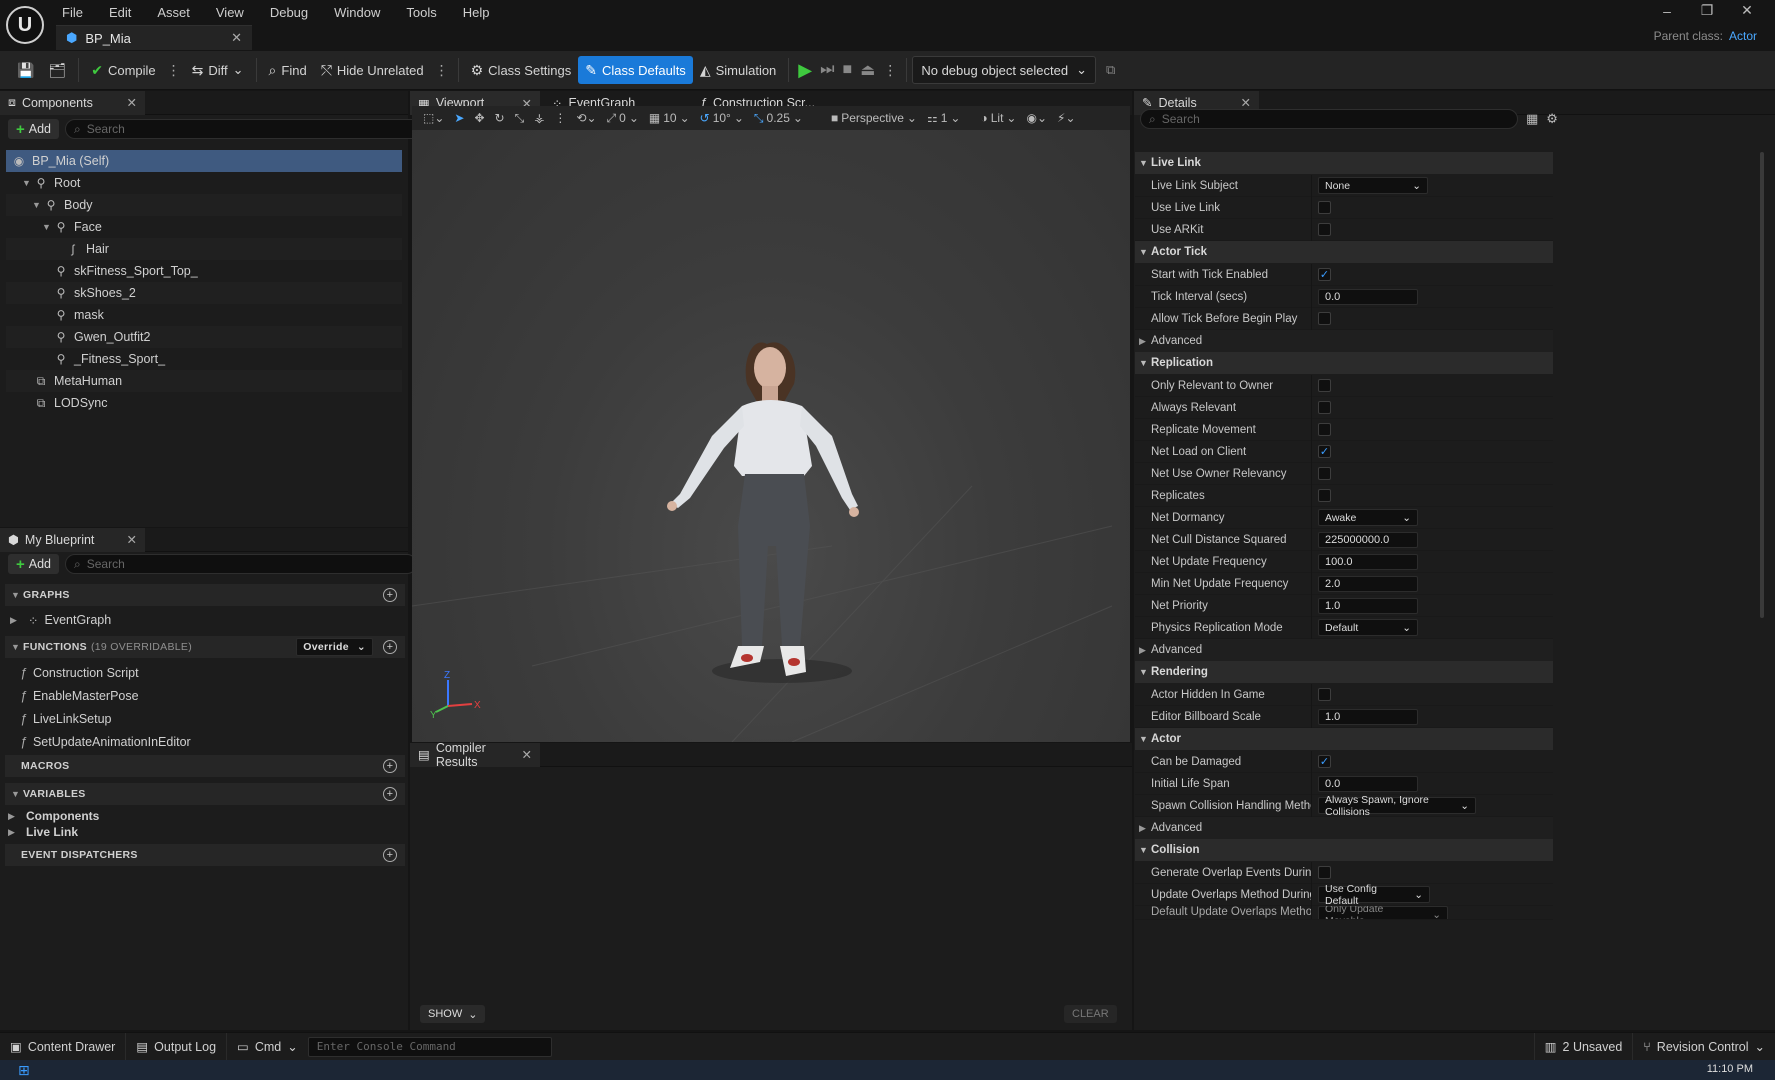 The width and height of the screenshot is (1775, 1080). Describe the element at coordinates (204, 293) in the screenshot. I see `tree-item-shoes: ⚲ skShoes_2` at that location.